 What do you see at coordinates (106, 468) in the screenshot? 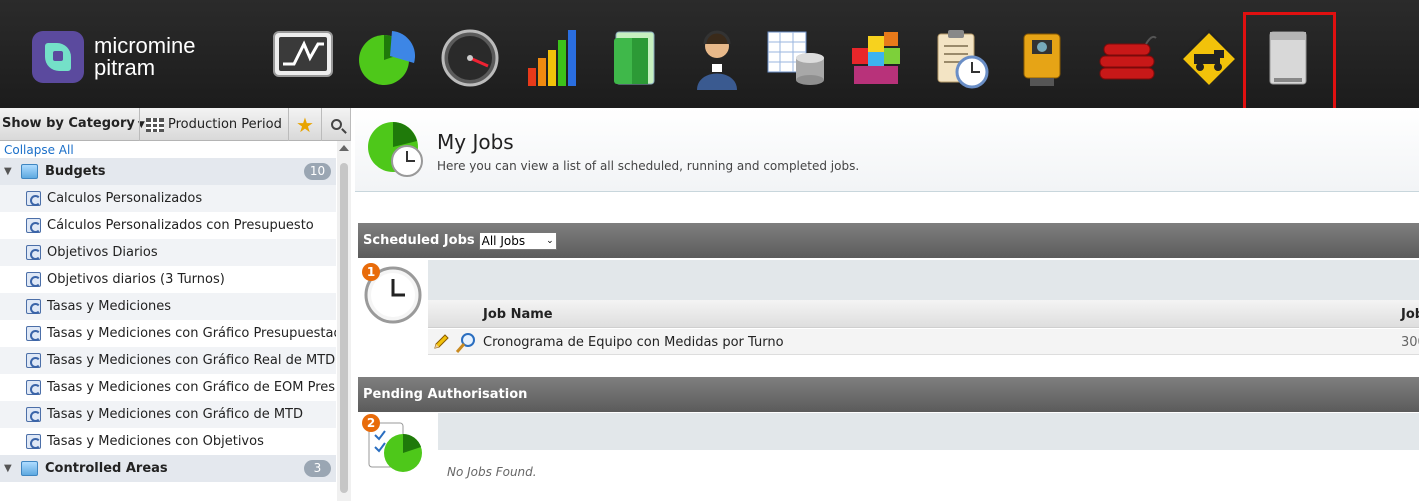
I see `category-label: Controlled Areas` at bounding box center [106, 468].